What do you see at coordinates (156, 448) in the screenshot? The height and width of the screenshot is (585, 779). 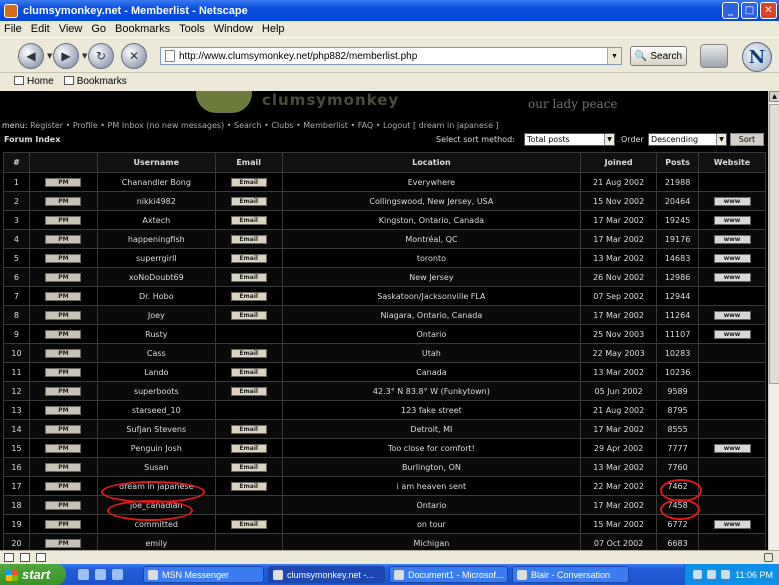 I see `username-link: Penguin Josh` at bounding box center [156, 448].